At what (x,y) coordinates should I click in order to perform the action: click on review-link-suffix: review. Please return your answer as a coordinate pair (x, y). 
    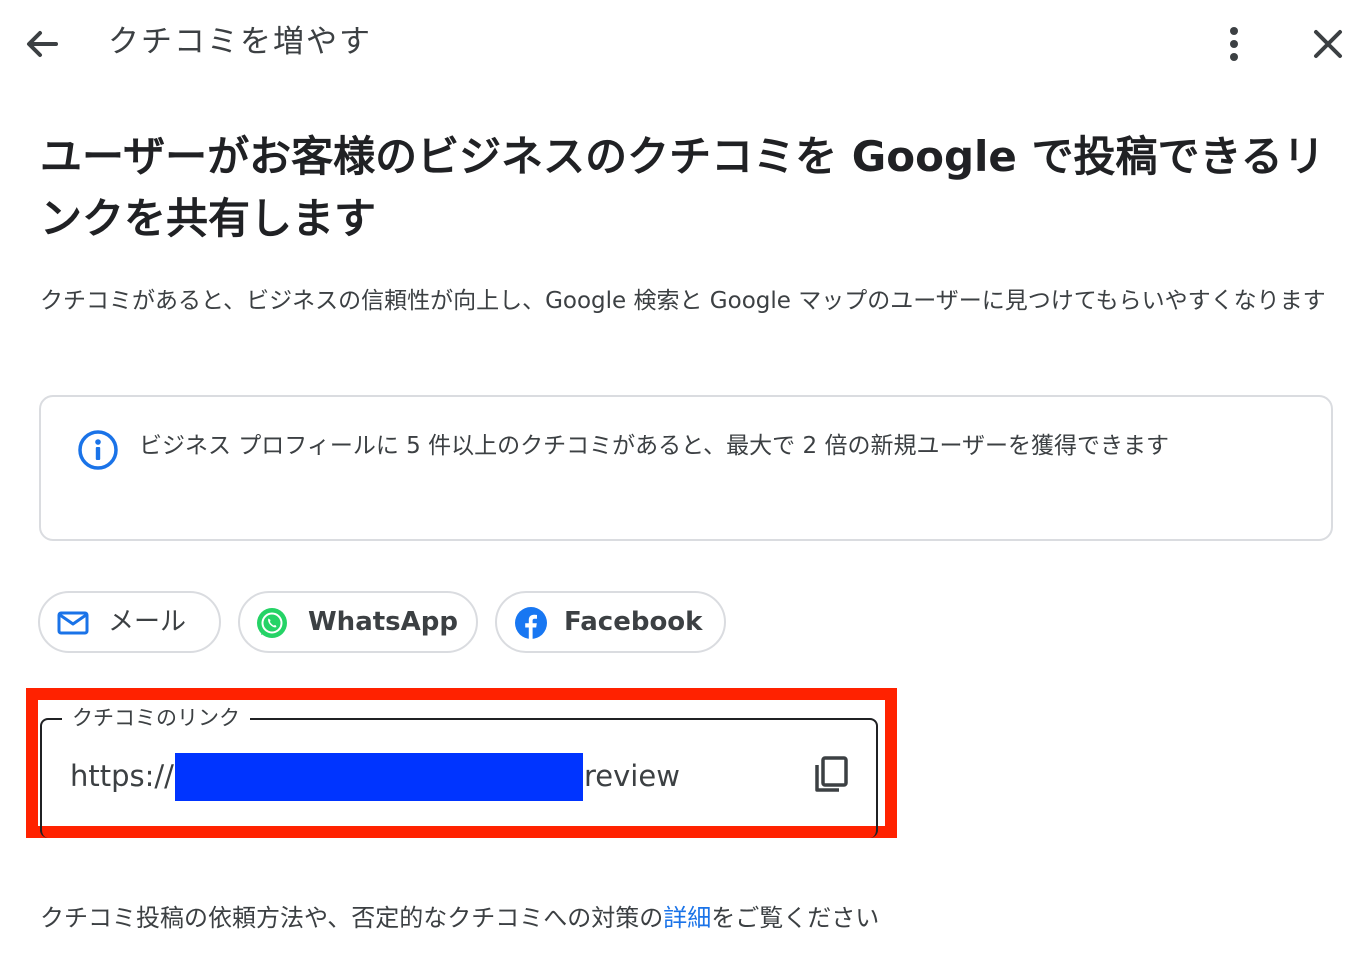
    Looking at the image, I should click on (632, 776).